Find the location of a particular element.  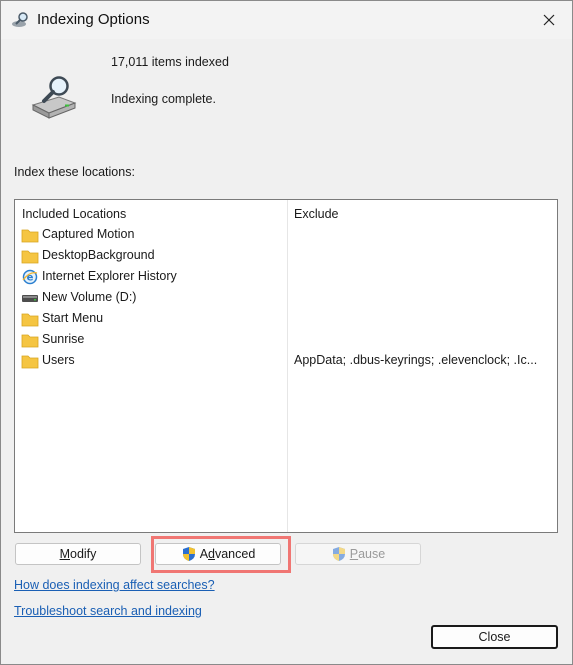

items-indexed-count: 17,011 items indexed is located at coordinates (170, 62).